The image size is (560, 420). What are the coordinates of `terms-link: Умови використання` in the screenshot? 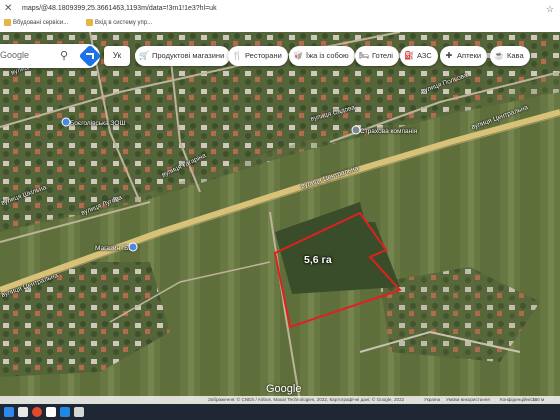 It's located at (468, 399).